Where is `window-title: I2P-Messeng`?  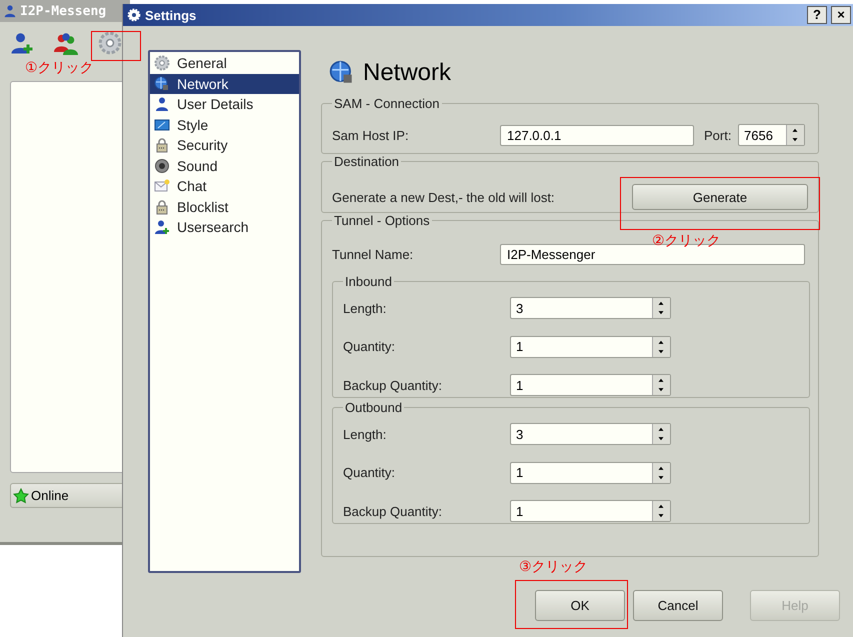 window-title: I2P-Messeng is located at coordinates (63, 11).